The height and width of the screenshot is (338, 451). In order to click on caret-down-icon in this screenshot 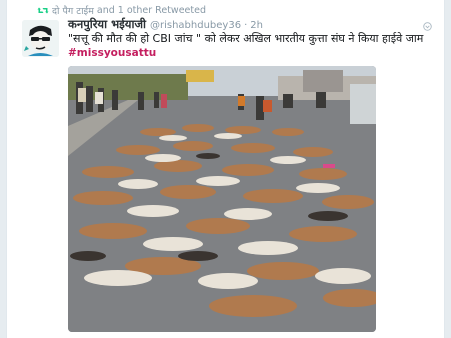, I will do `click(427, 26)`.